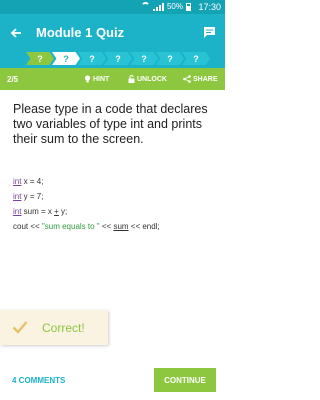 The width and height of the screenshot is (320, 400). Describe the element at coordinates (87, 79) in the screenshot. I see `lightbulb-icon` at that location.